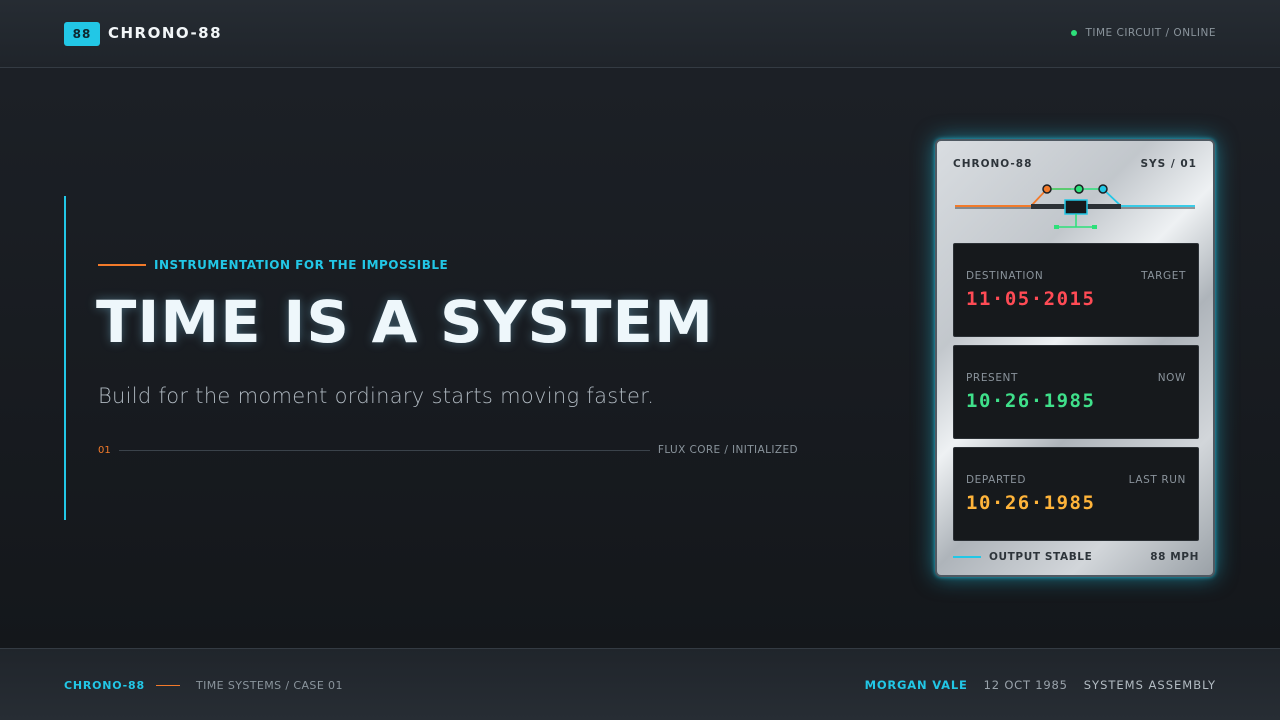 The width and height of the screenshot is (1280, 720). Describe the element at coordinates (1174, 557) in the screenshot. I see `speed-readout: 88 MPH` at that location.